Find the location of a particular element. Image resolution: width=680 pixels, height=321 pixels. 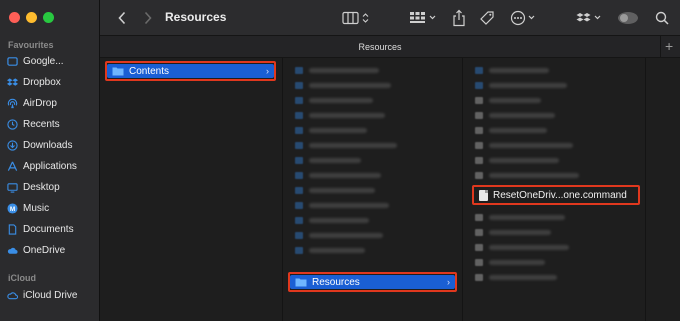

sidebar-item-desktop: Desktop is located at coordinates (53, 187).